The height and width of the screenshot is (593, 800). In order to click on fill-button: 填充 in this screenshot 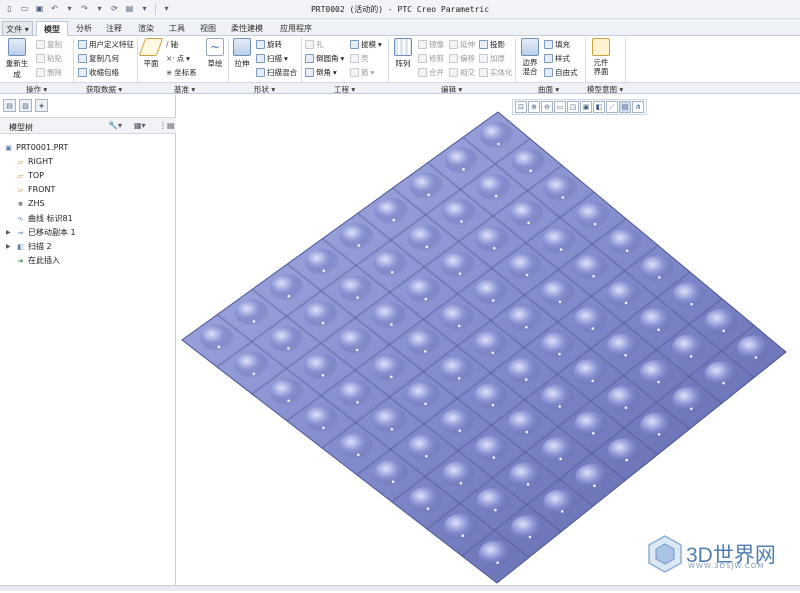, I will do `click(557, 44)`.